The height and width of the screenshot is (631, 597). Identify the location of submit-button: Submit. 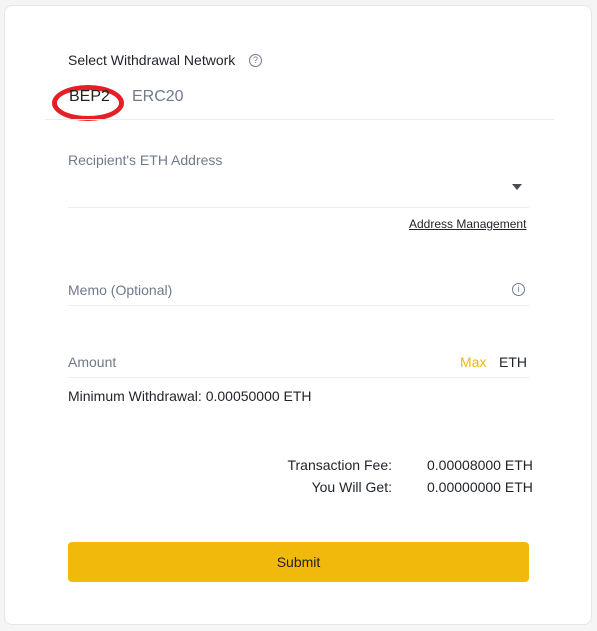
(298, 562).